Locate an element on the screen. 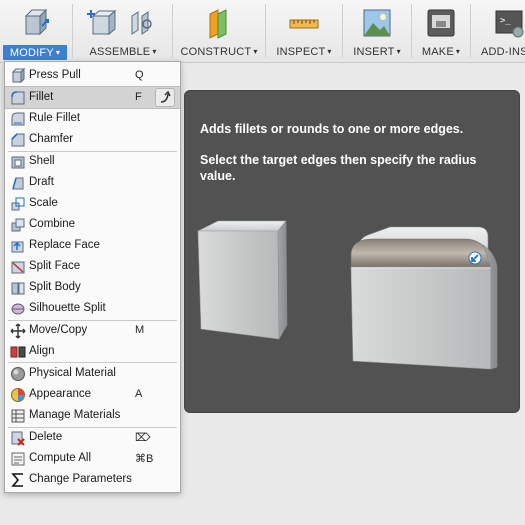  insert-menu-button: INSERT ▾ is located at coordinates (377, 52).